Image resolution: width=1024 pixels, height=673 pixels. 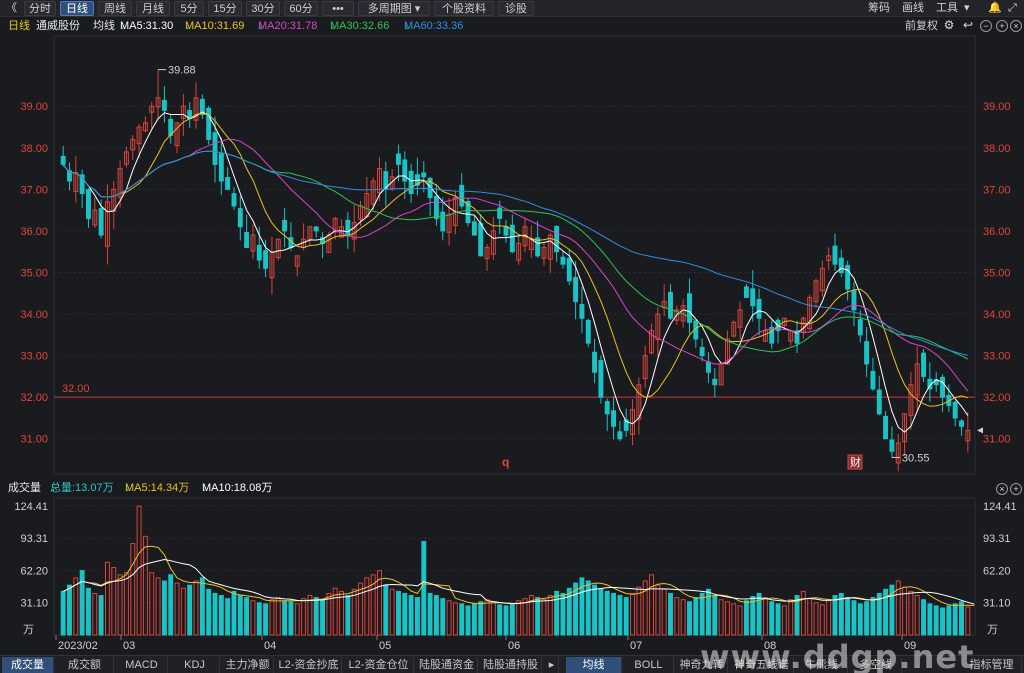 I want to click on volume-tick-label-left: 93.31, so click(x=34, y=539).